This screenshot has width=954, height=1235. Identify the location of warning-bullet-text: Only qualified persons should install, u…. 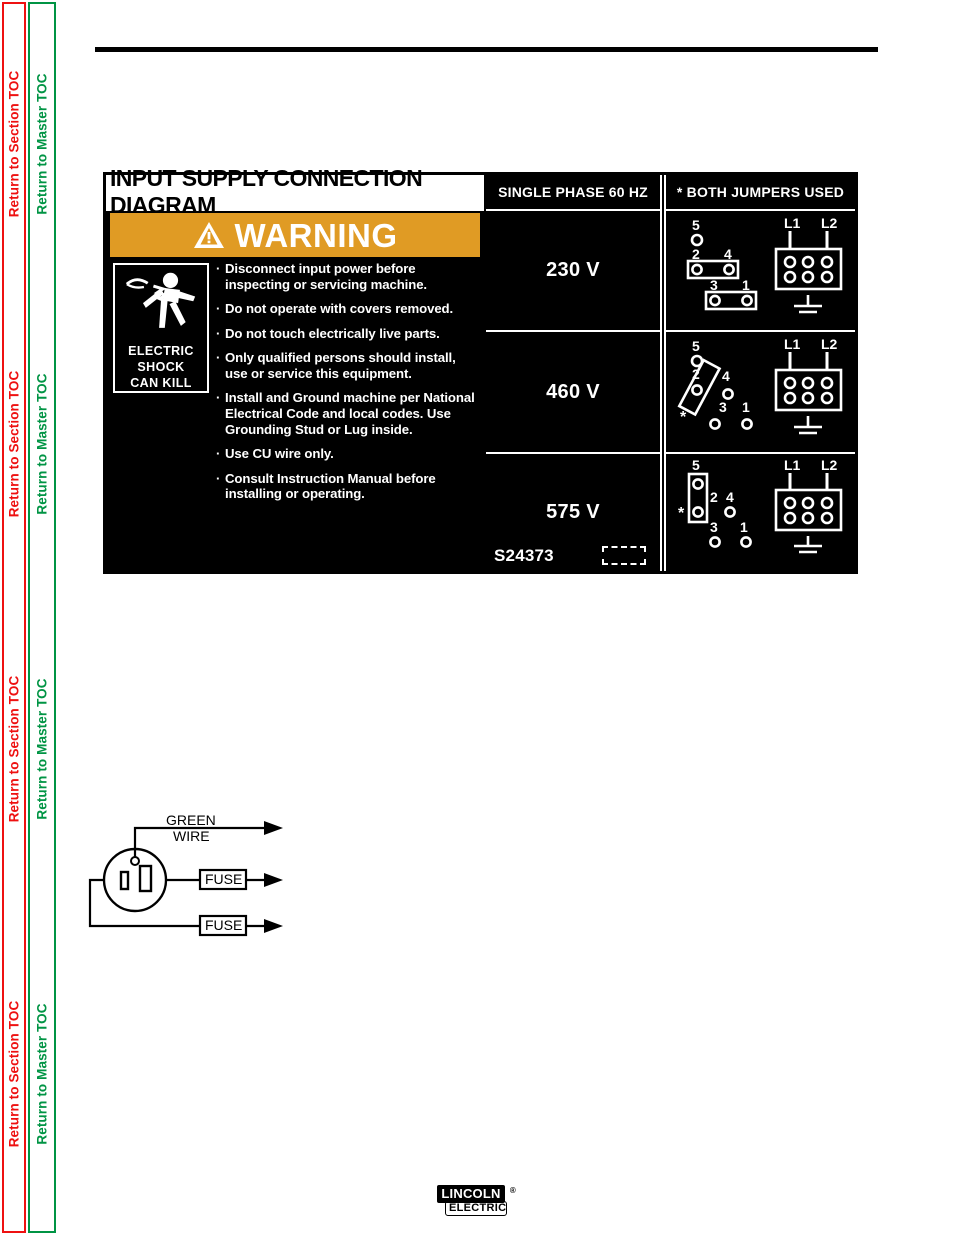
(340, 365).